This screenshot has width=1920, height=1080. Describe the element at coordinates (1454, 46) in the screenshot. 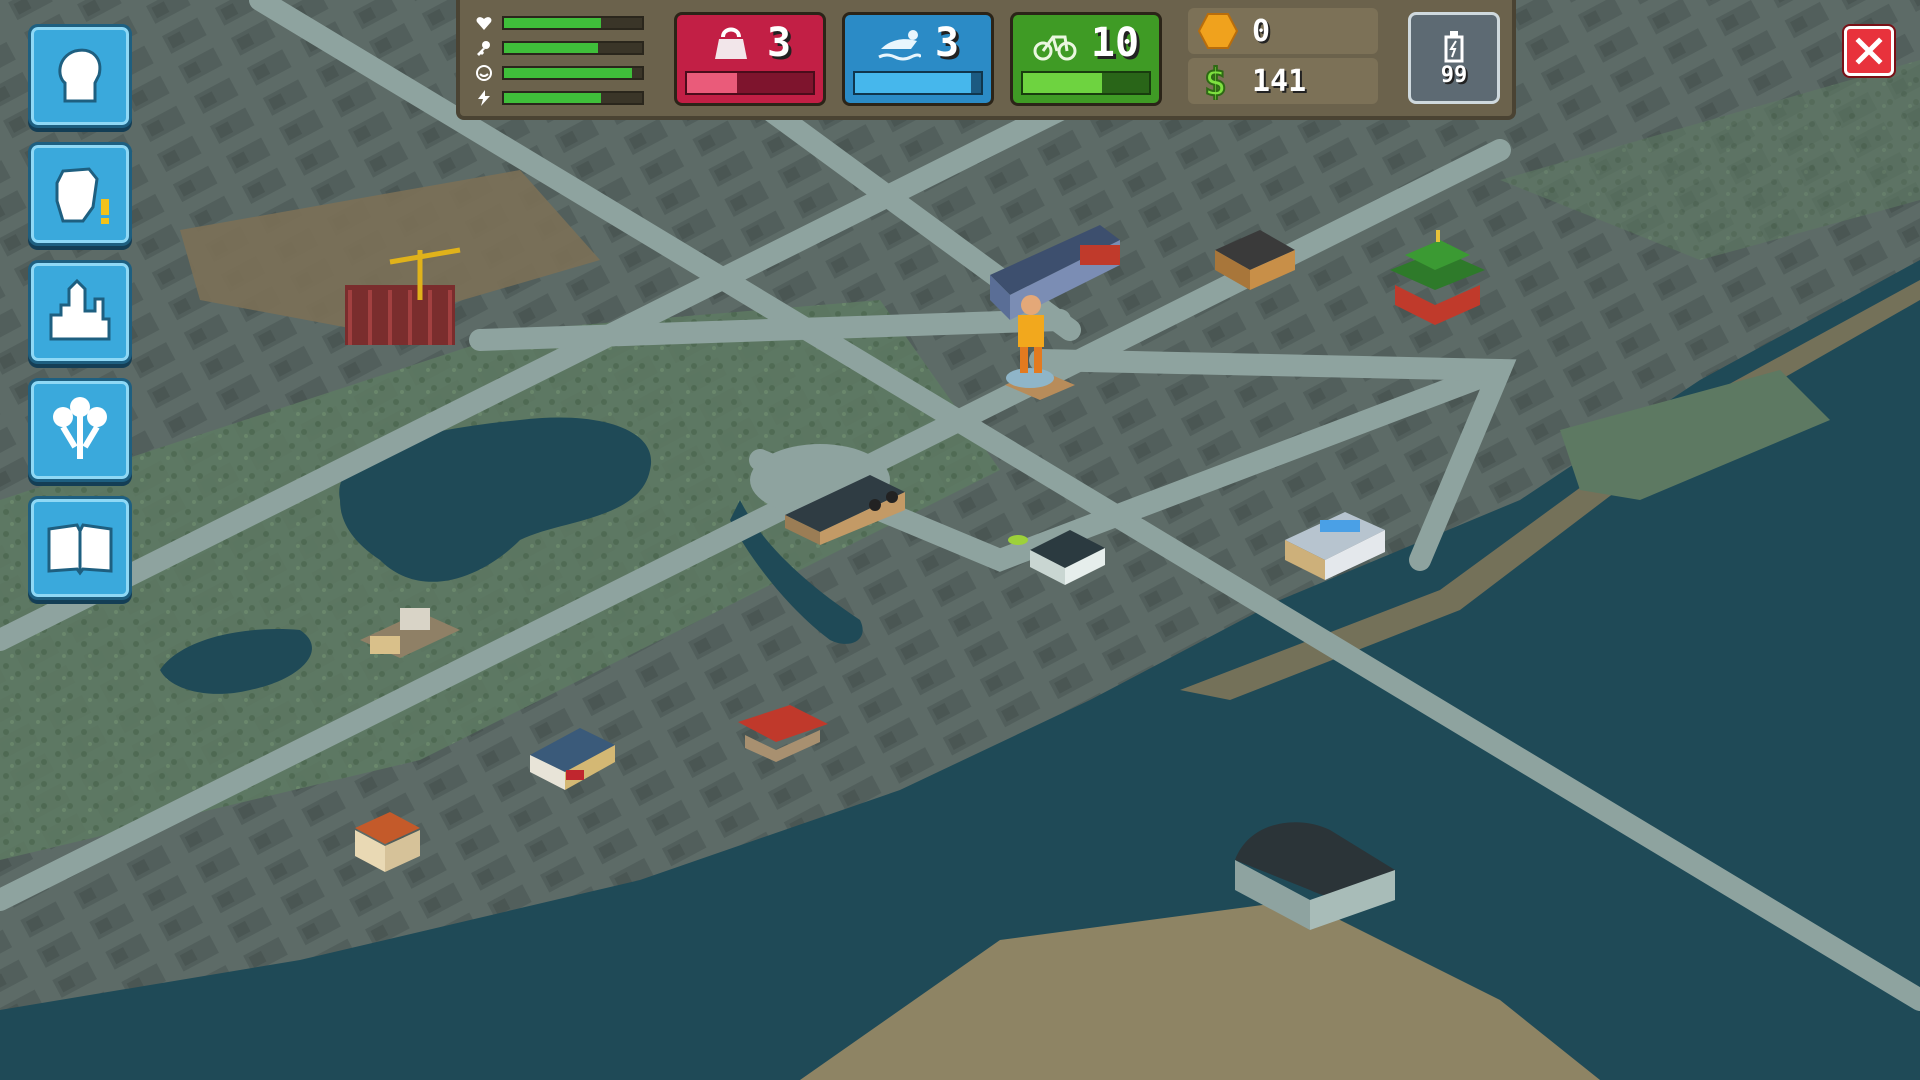

I see `energy-drink-icon` at that location.